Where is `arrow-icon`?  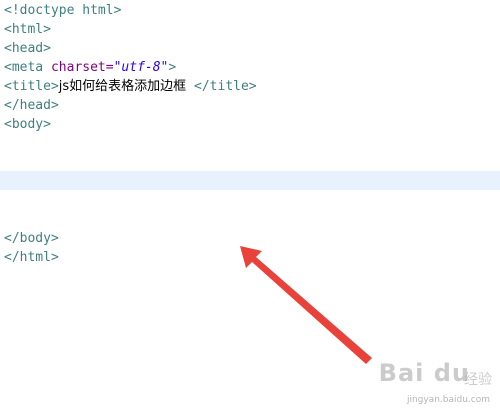 arrow-icon is located at coordinates (306, 305).